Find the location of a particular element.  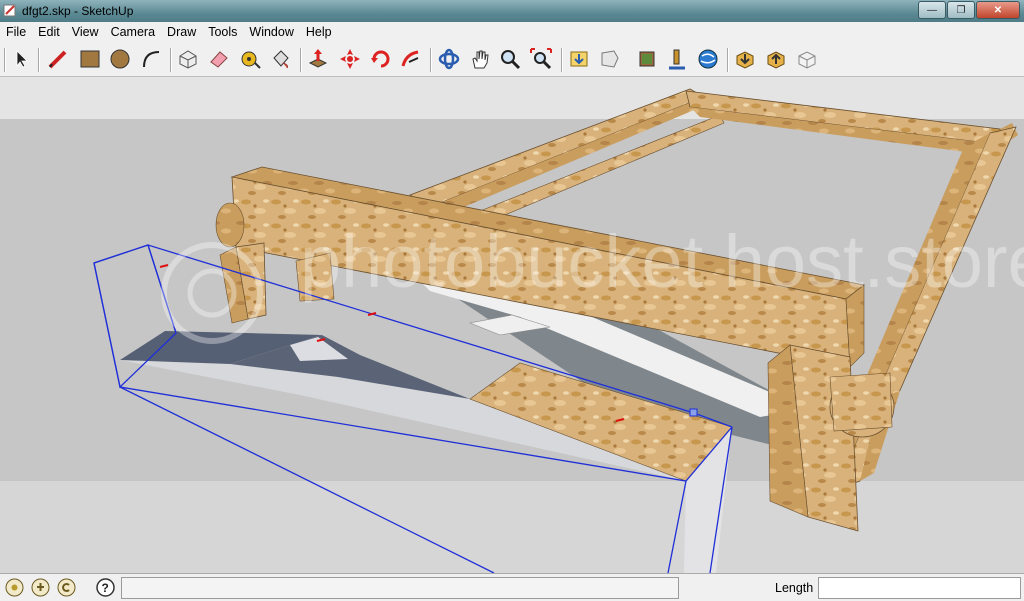

sky is located at coordinates (512, 98).